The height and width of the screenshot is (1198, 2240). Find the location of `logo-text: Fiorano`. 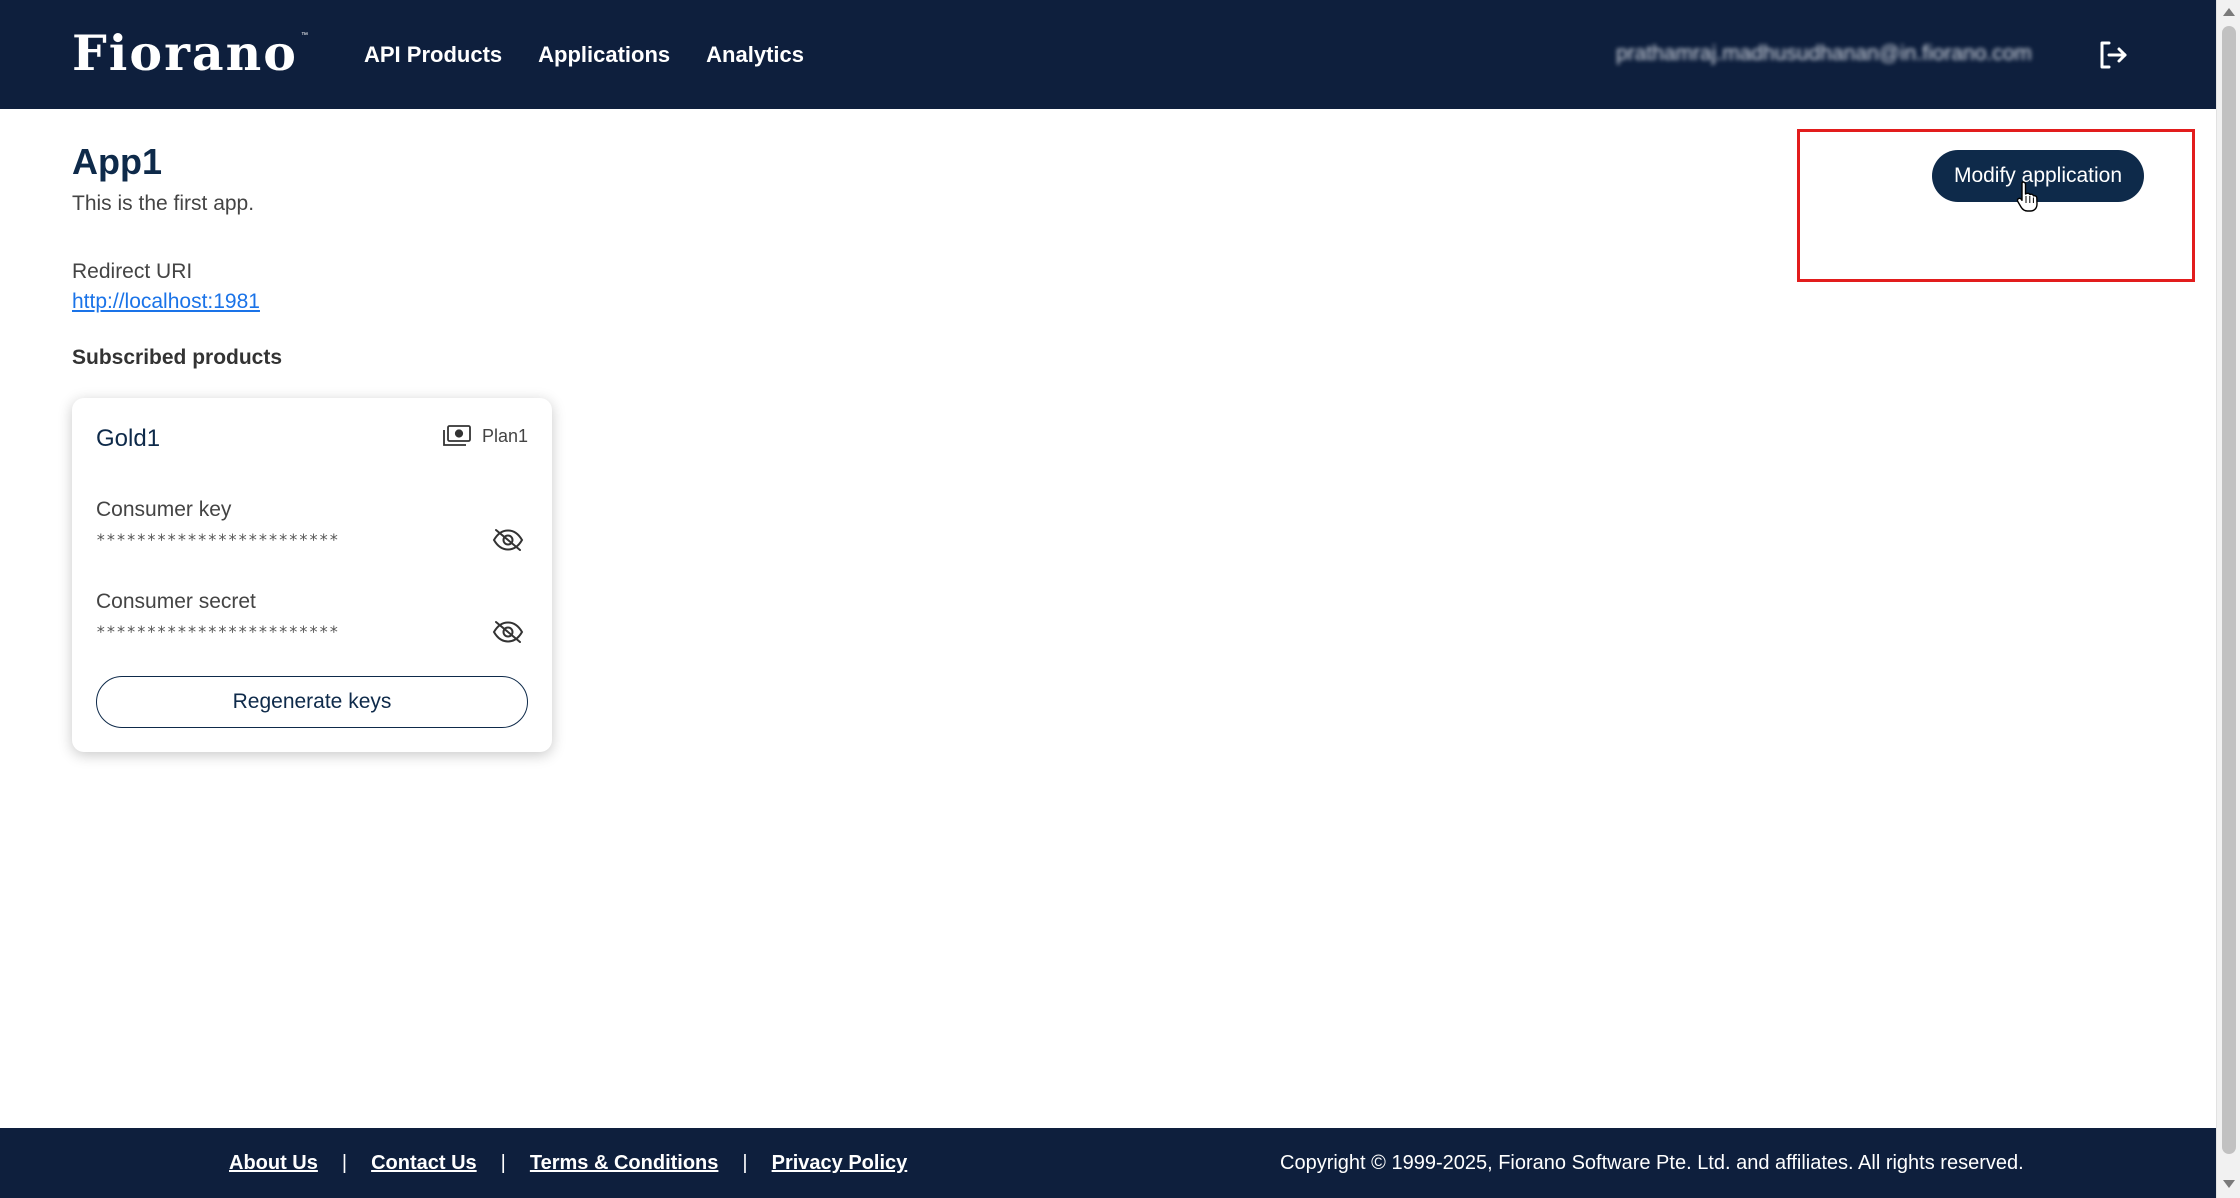

logo-text: Fiorano is located at coordinates (185, 53).